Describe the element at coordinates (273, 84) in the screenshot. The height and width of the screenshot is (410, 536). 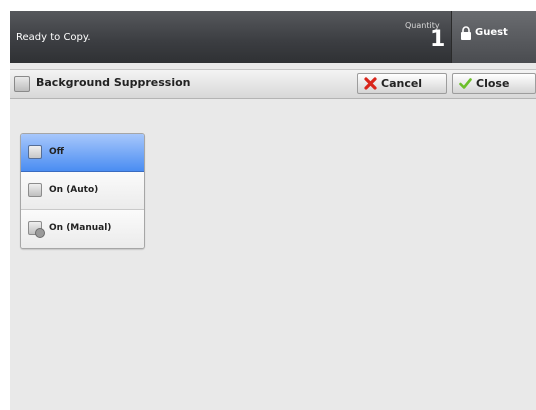
I see `feature-title-bar: Background Suppression Cancel Close` at that location.